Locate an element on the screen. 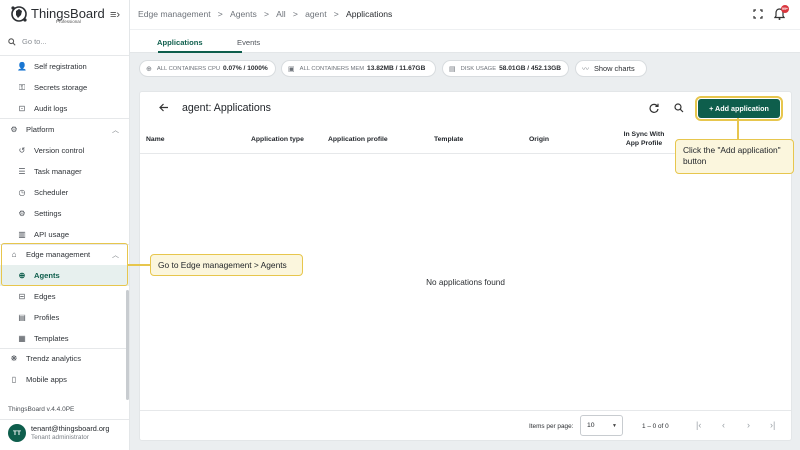 Image resolution: width=800 pixels, height=450 pixels. column-header-name: Name is located at coordinates (155, 139).